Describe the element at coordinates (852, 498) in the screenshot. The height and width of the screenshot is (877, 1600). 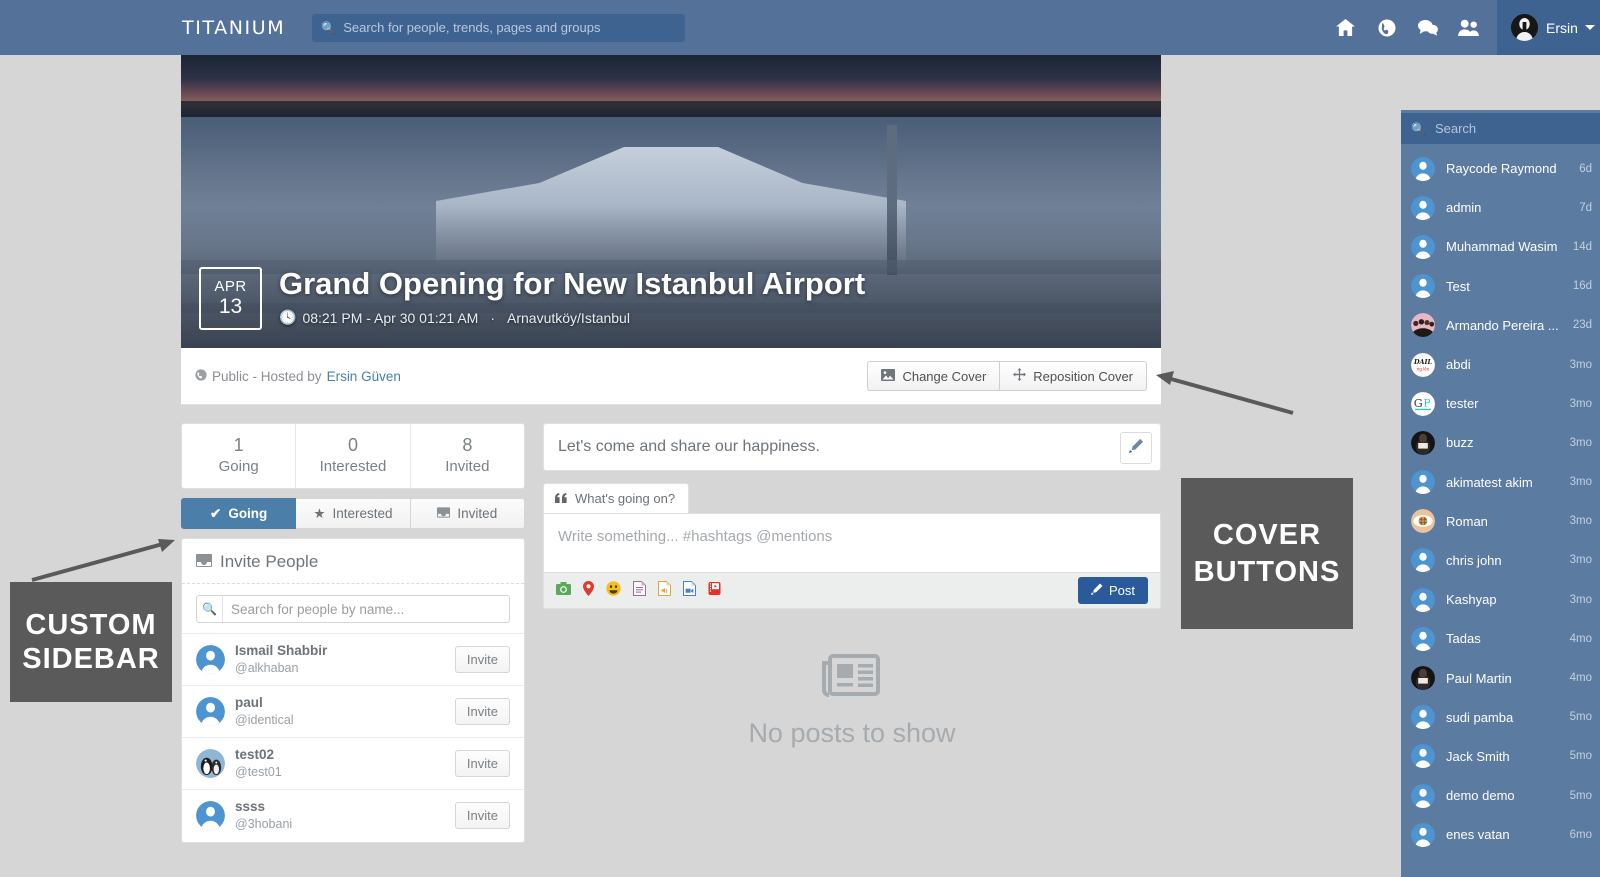
I see `composer-tabbar: What's going on?` at that location.